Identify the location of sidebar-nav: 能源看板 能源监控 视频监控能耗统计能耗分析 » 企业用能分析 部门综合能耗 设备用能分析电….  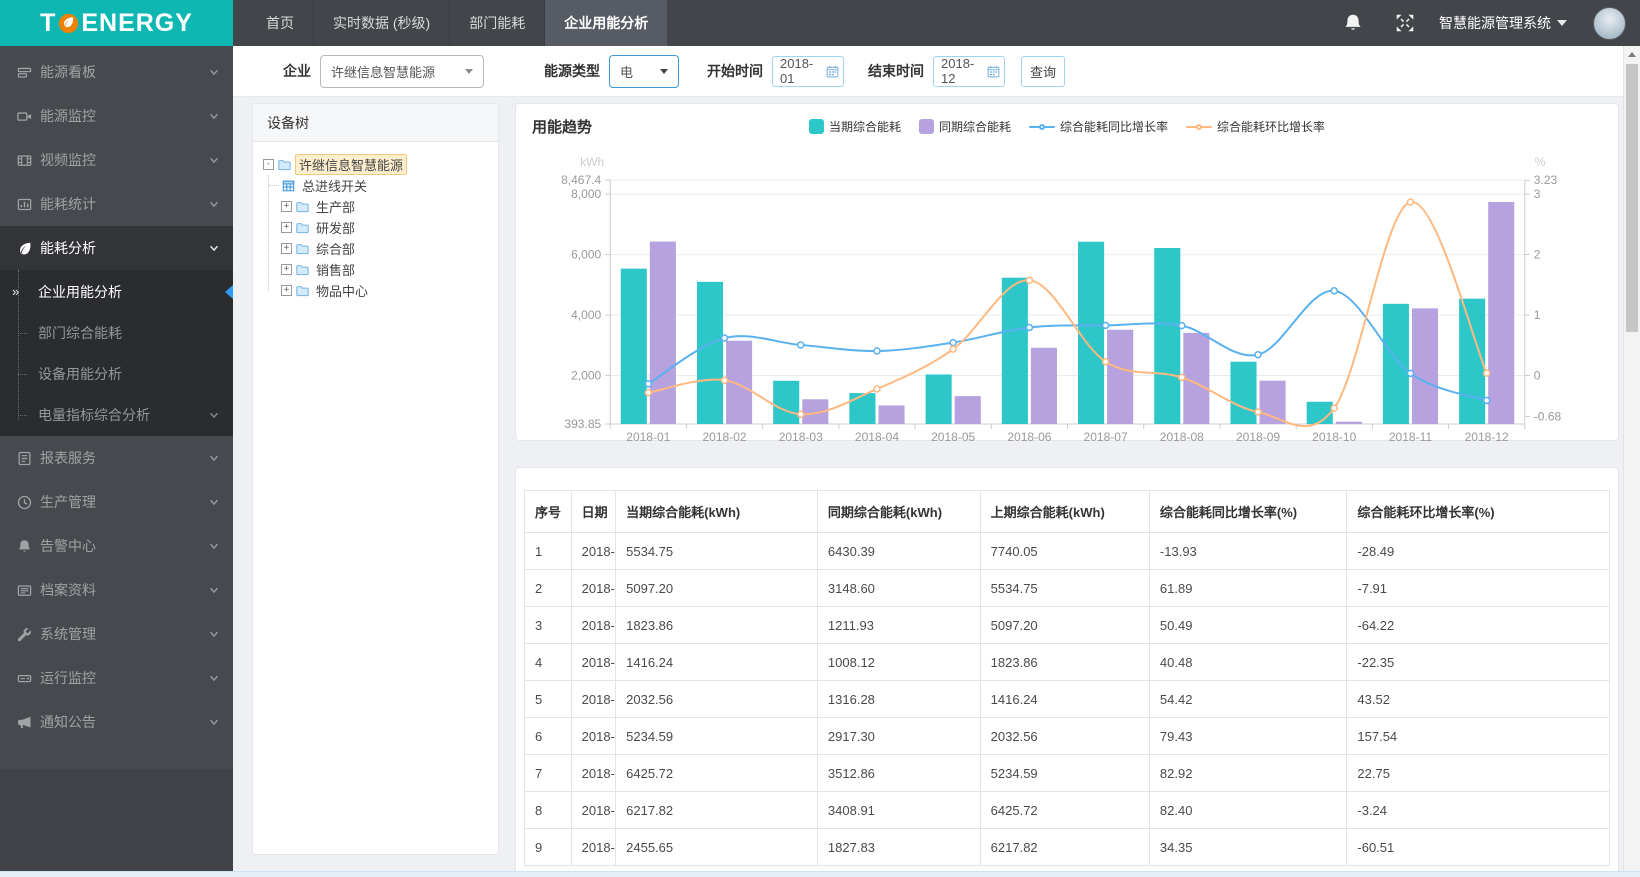
(116, 458).